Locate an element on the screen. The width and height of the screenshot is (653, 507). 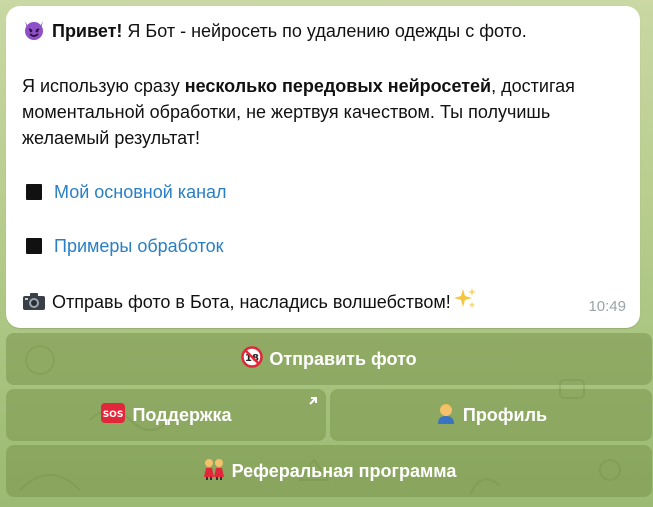
support-button: SOS Поддержка is located at coordinates (166, 415).